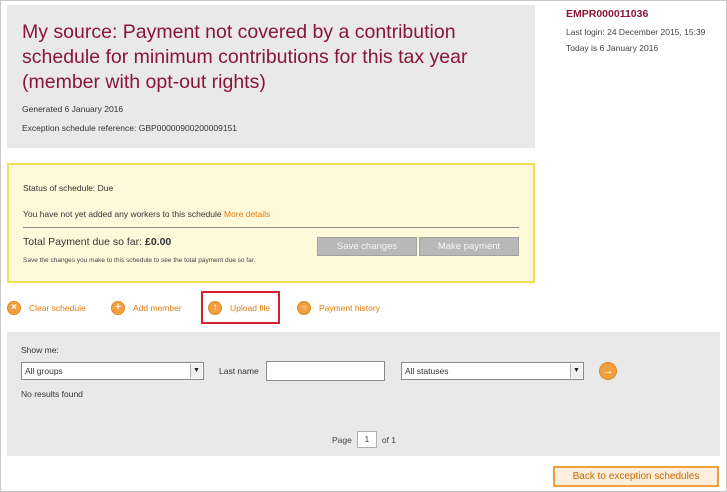 This screenshot has width=727, height=492. I want to click on total-payment-value: £0.00, so click(158, 242).